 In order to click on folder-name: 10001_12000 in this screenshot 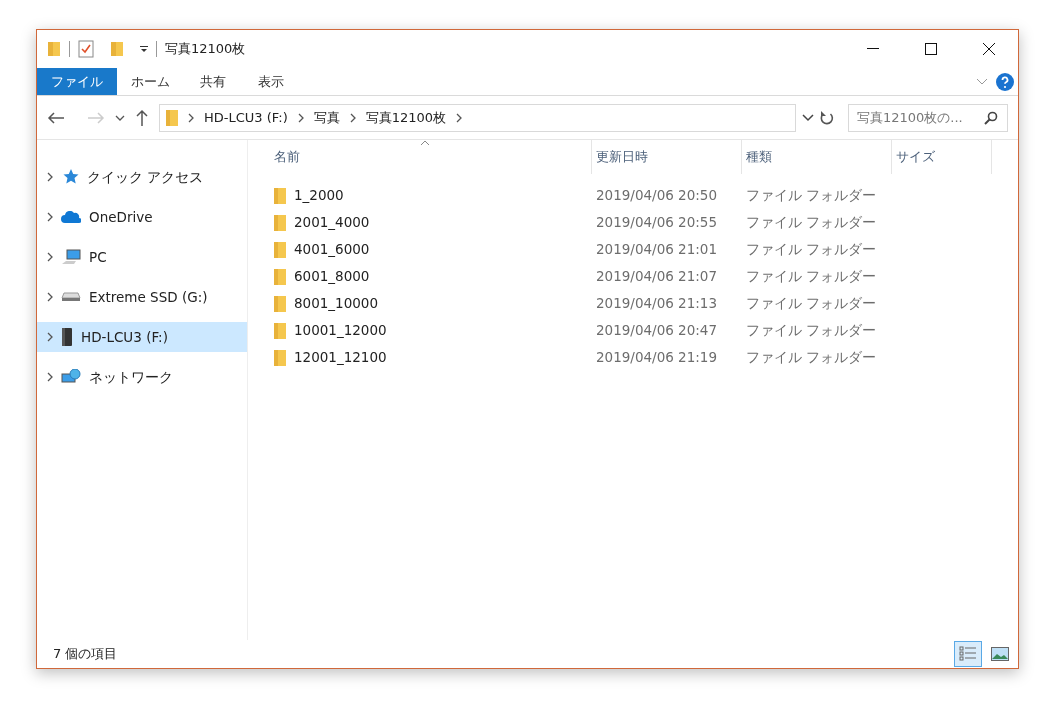, I will do `click(340, 330)`.